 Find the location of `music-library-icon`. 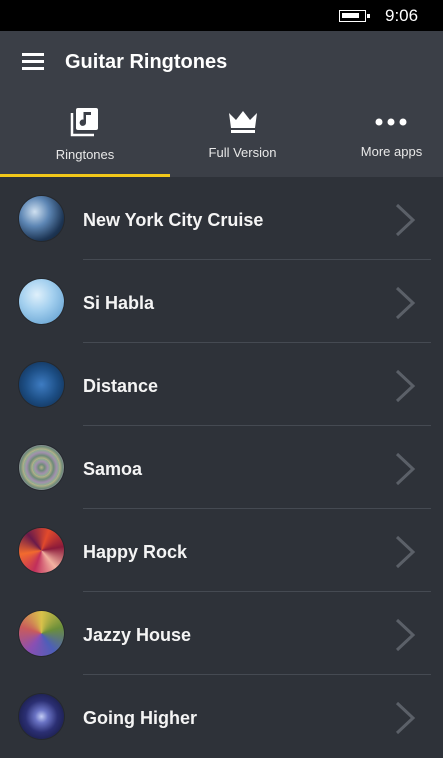

music-library-icon is located at coordinates (84, 122).